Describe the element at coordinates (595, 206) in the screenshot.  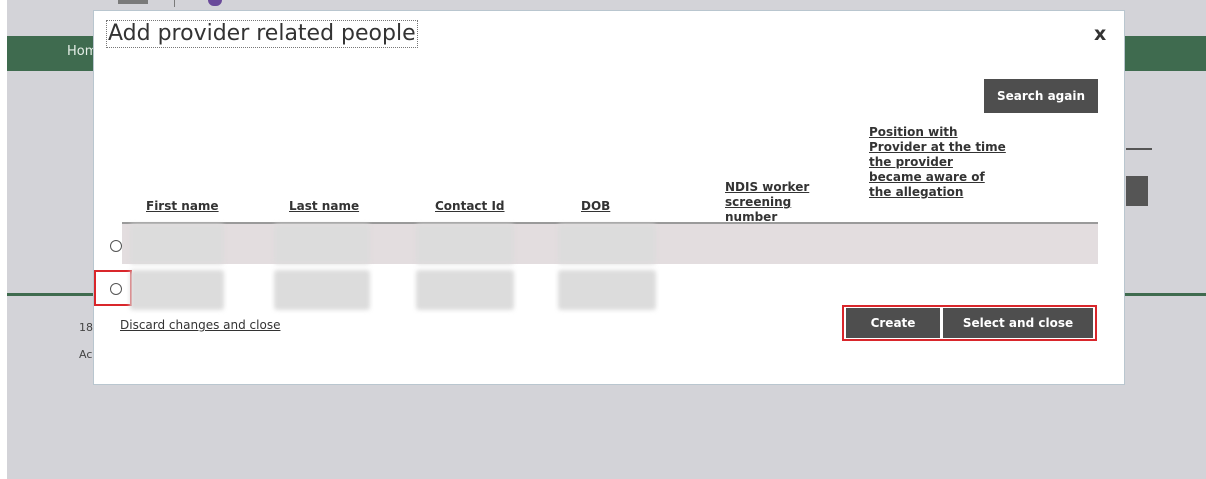
I see `column-header-dob: DOB` at that location.